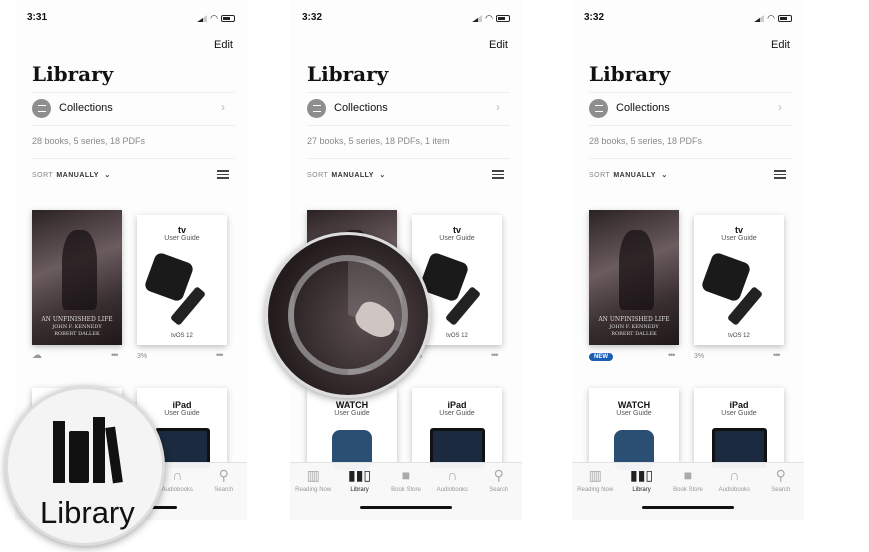 Image resolution: width=869 pixels, height=552 pixels. I want to click on magnifier-label: Library, so click(87, 512).